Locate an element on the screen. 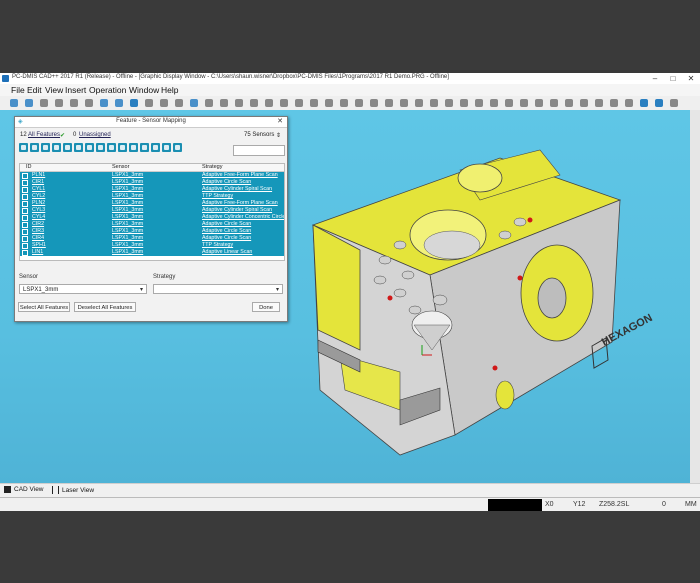 Image resolution: width=700 pixels, height=583 pixels. strategy-select: ▾ is located at coordinates (218, 289).